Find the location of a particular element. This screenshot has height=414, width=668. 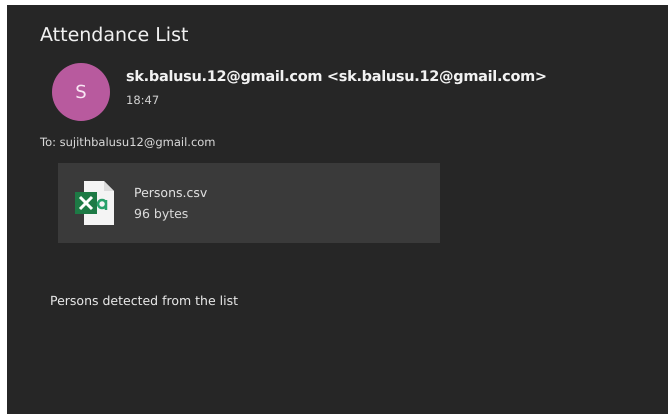

attachment-card: Persons.csv 96 bytes is located at coordinates (249, 203).